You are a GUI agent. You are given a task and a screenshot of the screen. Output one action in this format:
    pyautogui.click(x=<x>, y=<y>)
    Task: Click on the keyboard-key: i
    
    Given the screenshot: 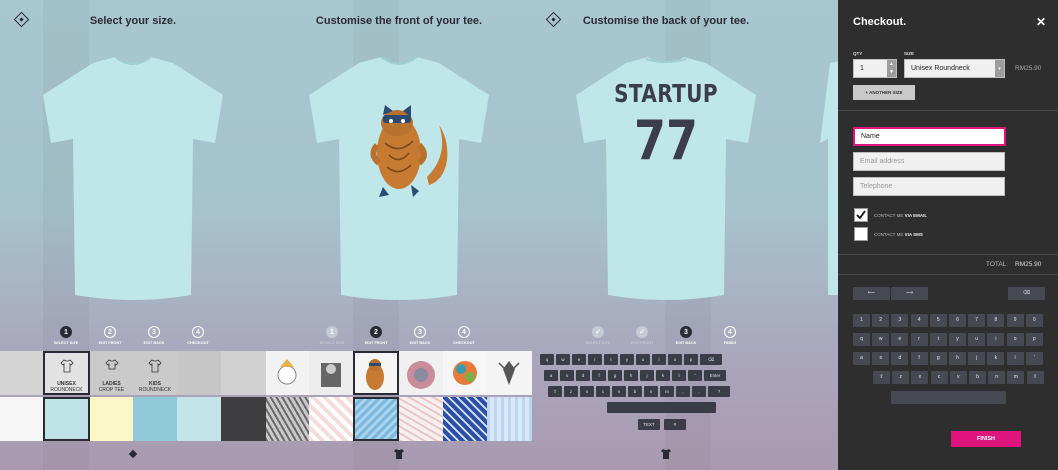 What is the action you would take?
    pyautogui.click(x=659, y=359)
    